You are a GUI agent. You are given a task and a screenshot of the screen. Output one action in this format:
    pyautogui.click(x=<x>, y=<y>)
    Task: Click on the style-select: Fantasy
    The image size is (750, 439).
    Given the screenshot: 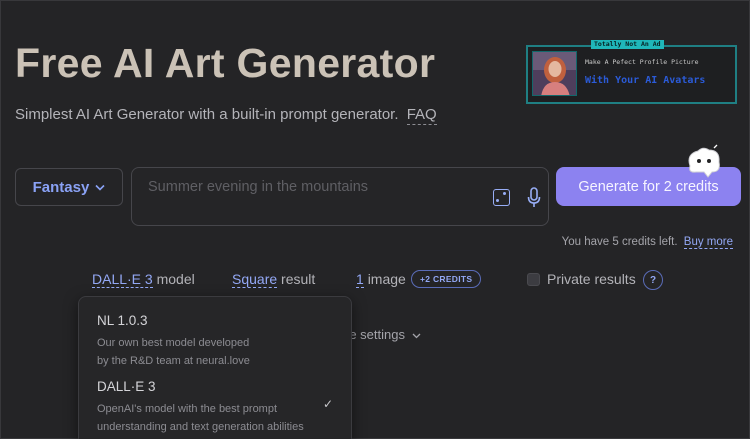 What is the action you would take?
    pyautogui.click(x=69, y=187)
    